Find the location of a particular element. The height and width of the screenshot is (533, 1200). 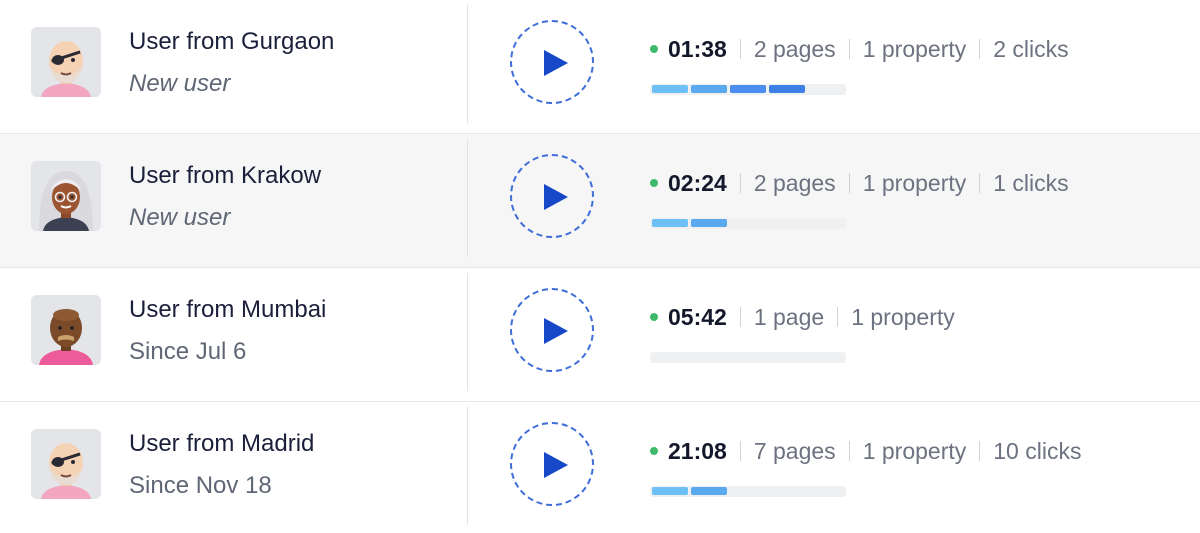

click-count: 10 clicks is located at coordinates (1037, 450).